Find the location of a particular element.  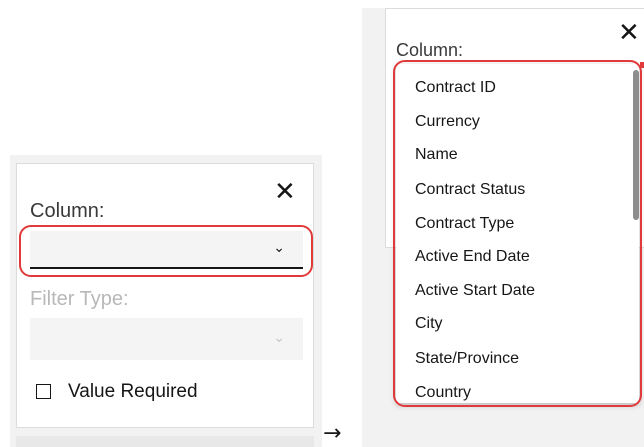

chevron-down-icon: ⌄ is located at coordinates (279, 338).